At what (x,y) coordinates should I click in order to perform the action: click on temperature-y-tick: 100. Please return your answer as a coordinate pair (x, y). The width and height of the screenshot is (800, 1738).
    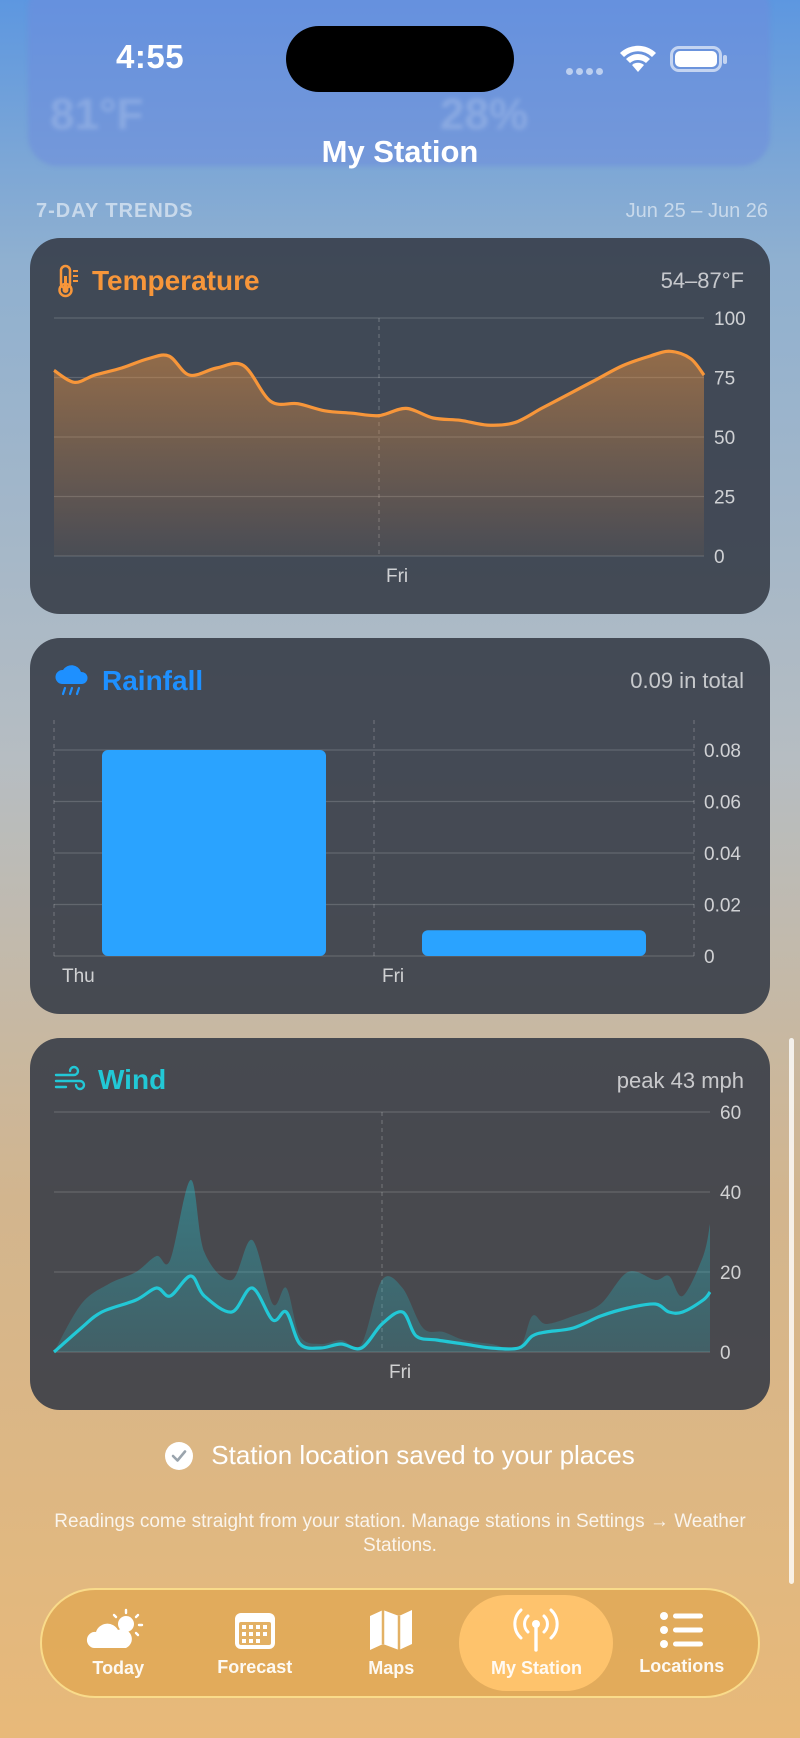
    Looking at the image, I should click on (730, 319).